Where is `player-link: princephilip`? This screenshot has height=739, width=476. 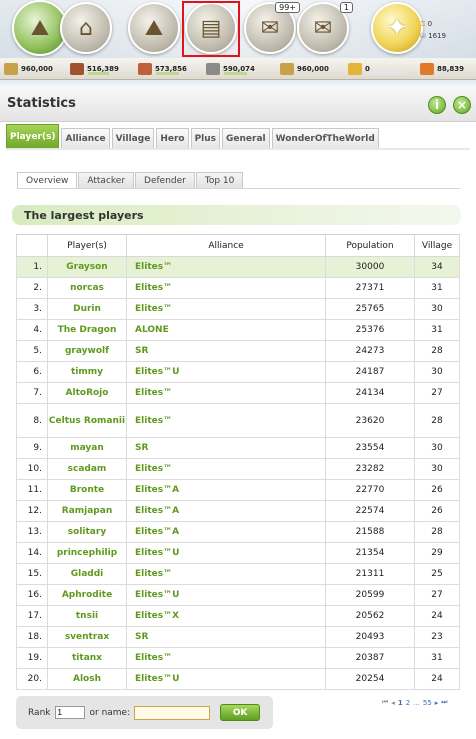 player-link: princephilip is located at coordinates (87, 553).